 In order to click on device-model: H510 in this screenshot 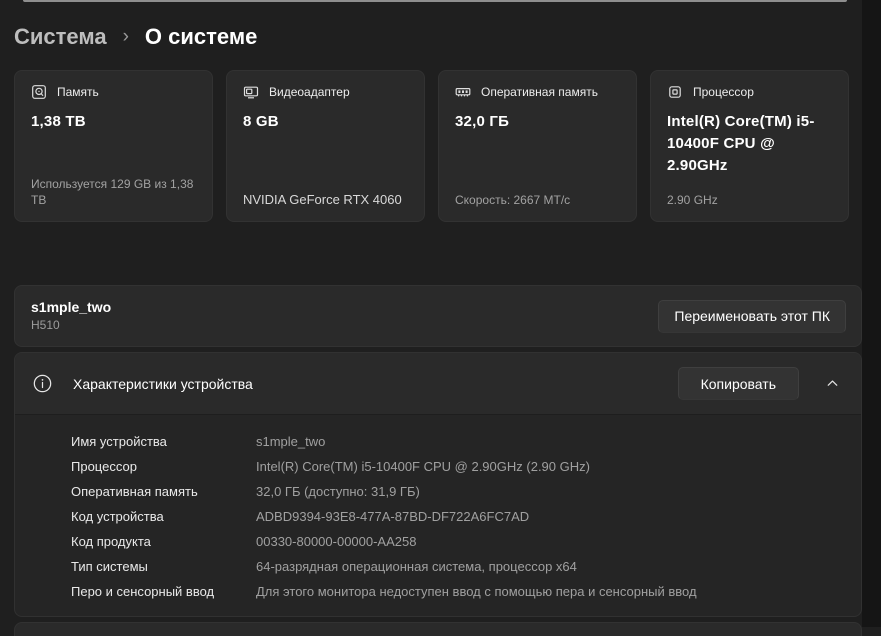, I will do `click(45, 325)`.